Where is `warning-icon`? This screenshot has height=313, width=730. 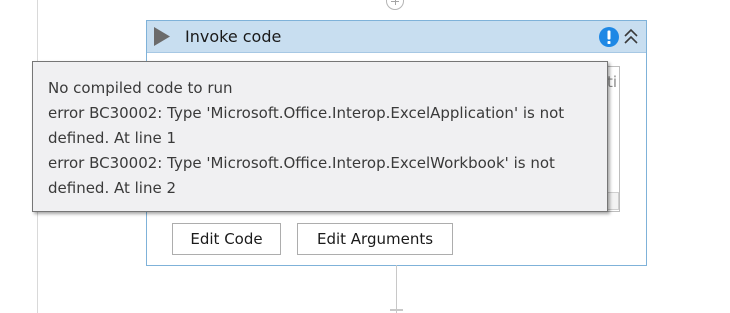
warning-icon is located at coordinates (609, 37).